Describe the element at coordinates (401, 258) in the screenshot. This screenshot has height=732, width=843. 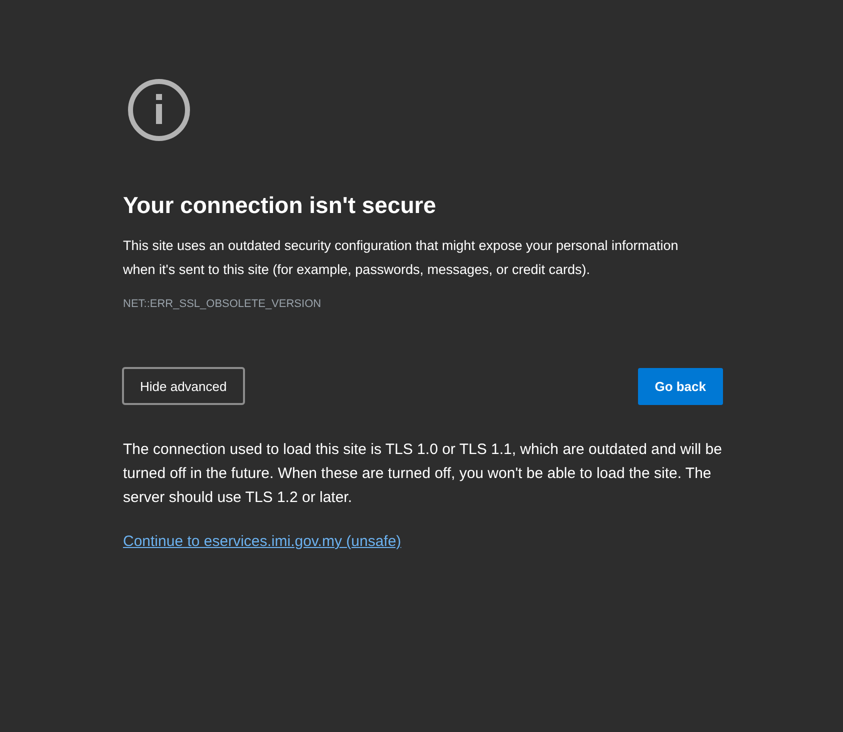
I see `description-text: This site uses an outdated security configuration that might expose your personal information when it's sent to this site (for example, passwords, messages, or credit cards).` at that location.